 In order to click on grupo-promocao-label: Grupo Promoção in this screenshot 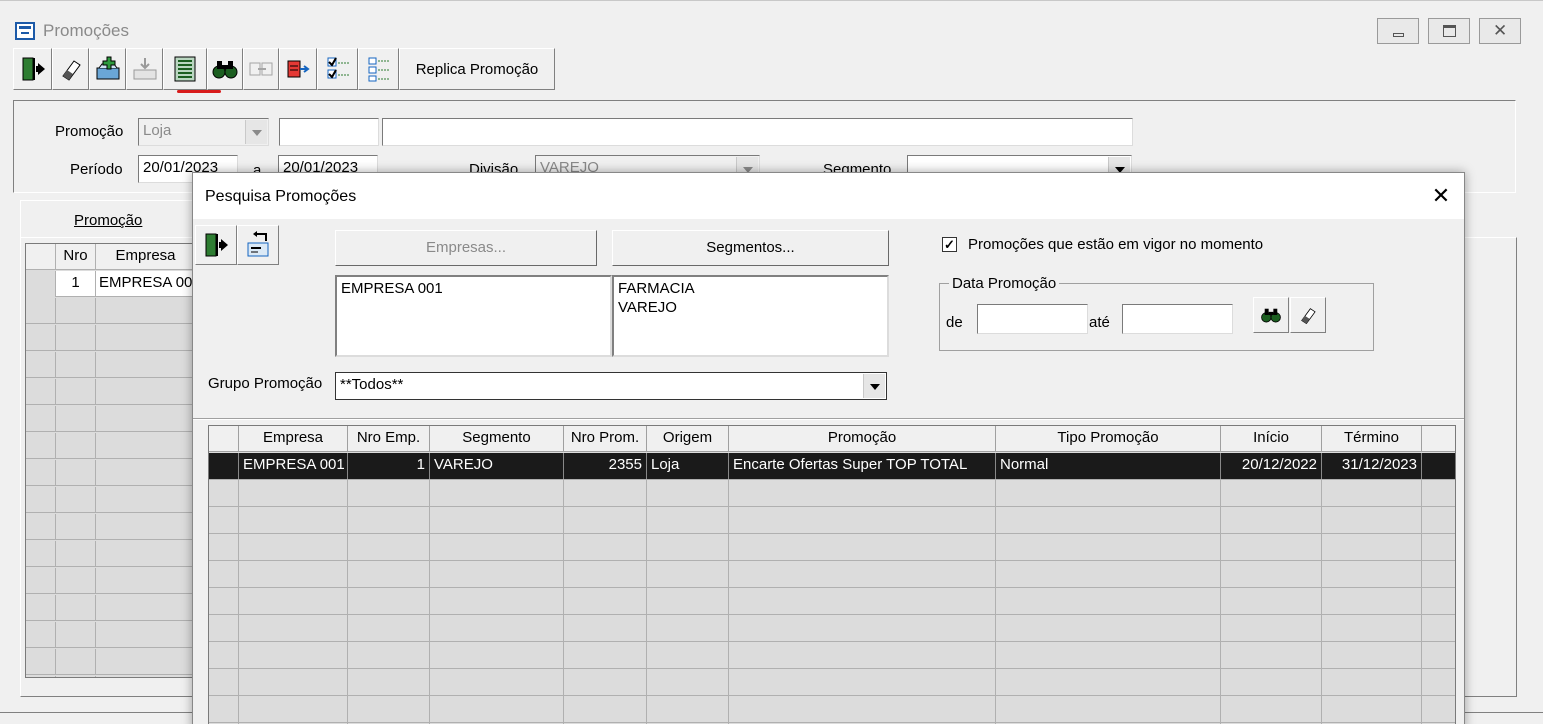, I will do `click(265, 383)`.